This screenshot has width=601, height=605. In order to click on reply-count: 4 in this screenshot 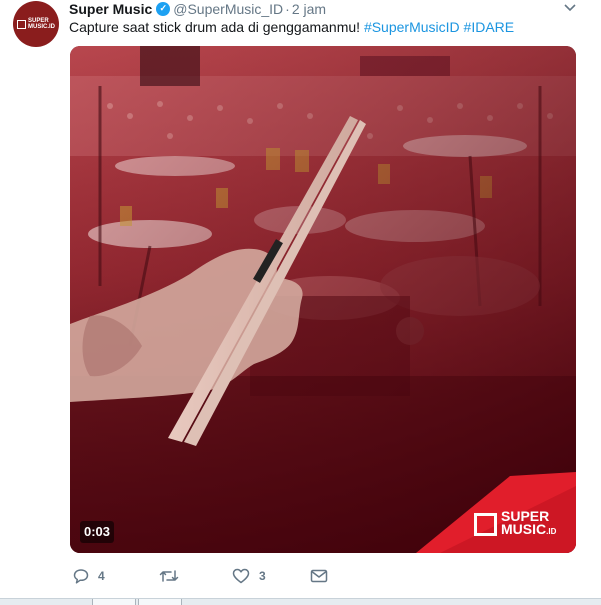, I will do `click(101, 576)`.